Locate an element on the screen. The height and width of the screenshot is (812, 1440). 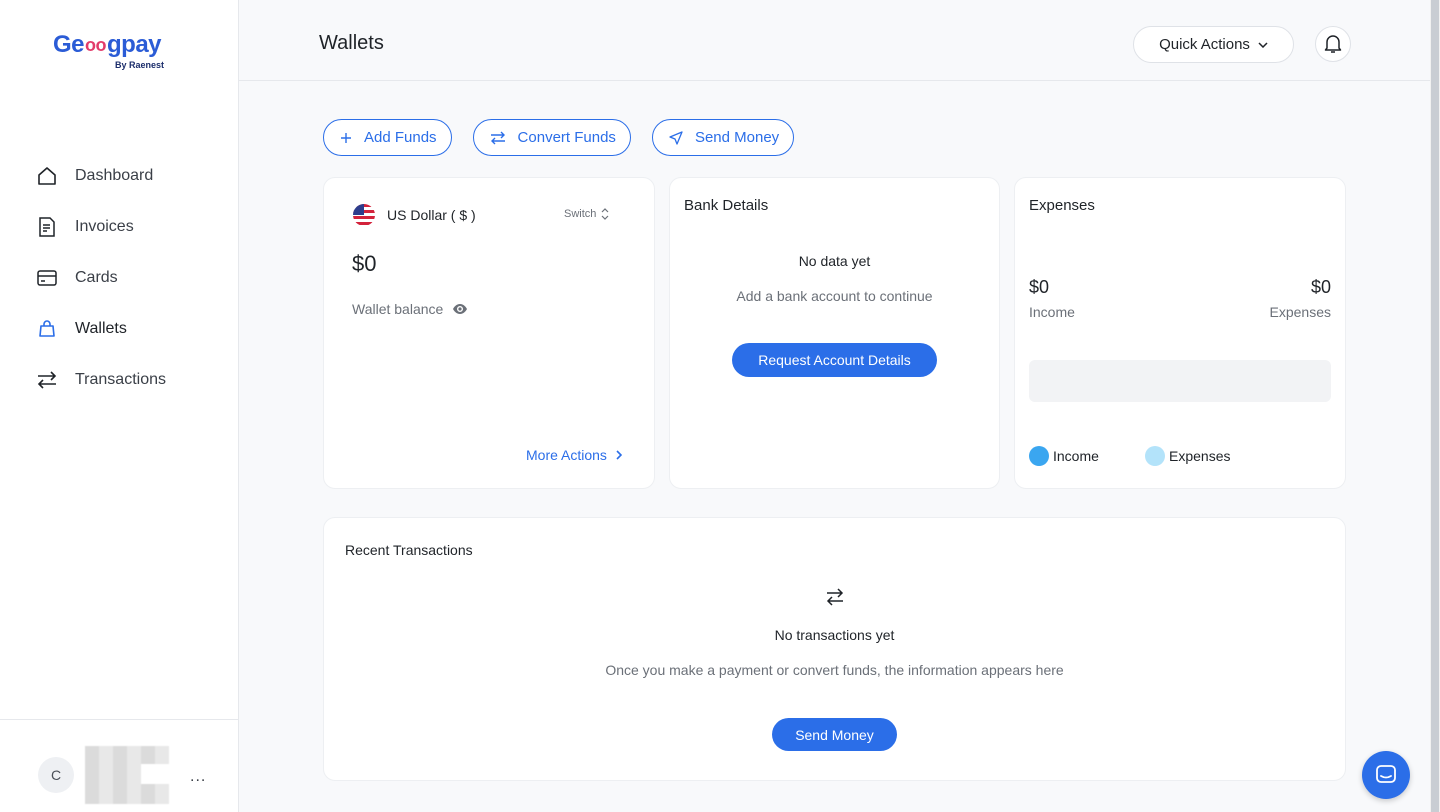
switch-label: Switch is located at coordinates (580, 214).